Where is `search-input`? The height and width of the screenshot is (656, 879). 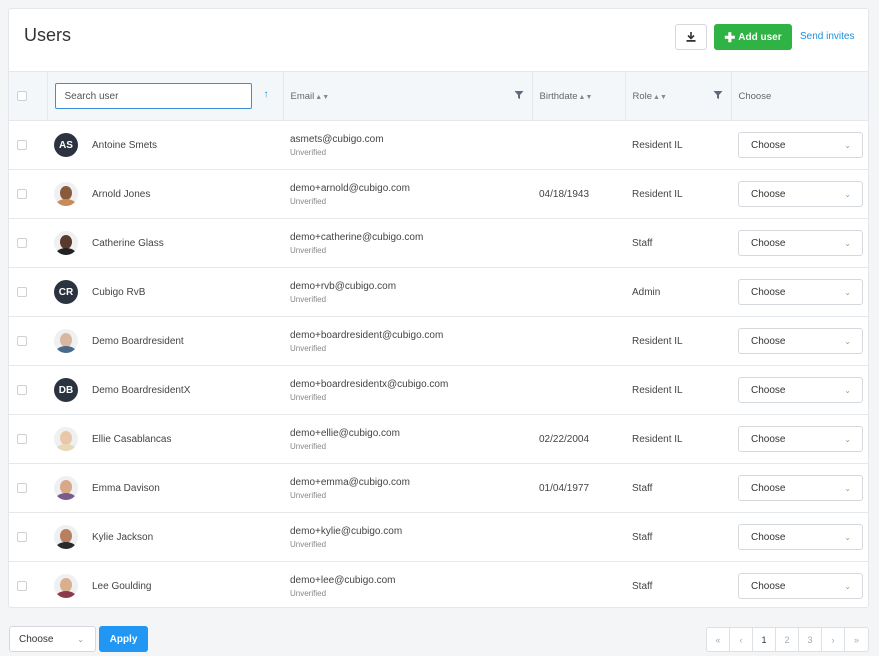
search-input is located at coordinates (153, 96).